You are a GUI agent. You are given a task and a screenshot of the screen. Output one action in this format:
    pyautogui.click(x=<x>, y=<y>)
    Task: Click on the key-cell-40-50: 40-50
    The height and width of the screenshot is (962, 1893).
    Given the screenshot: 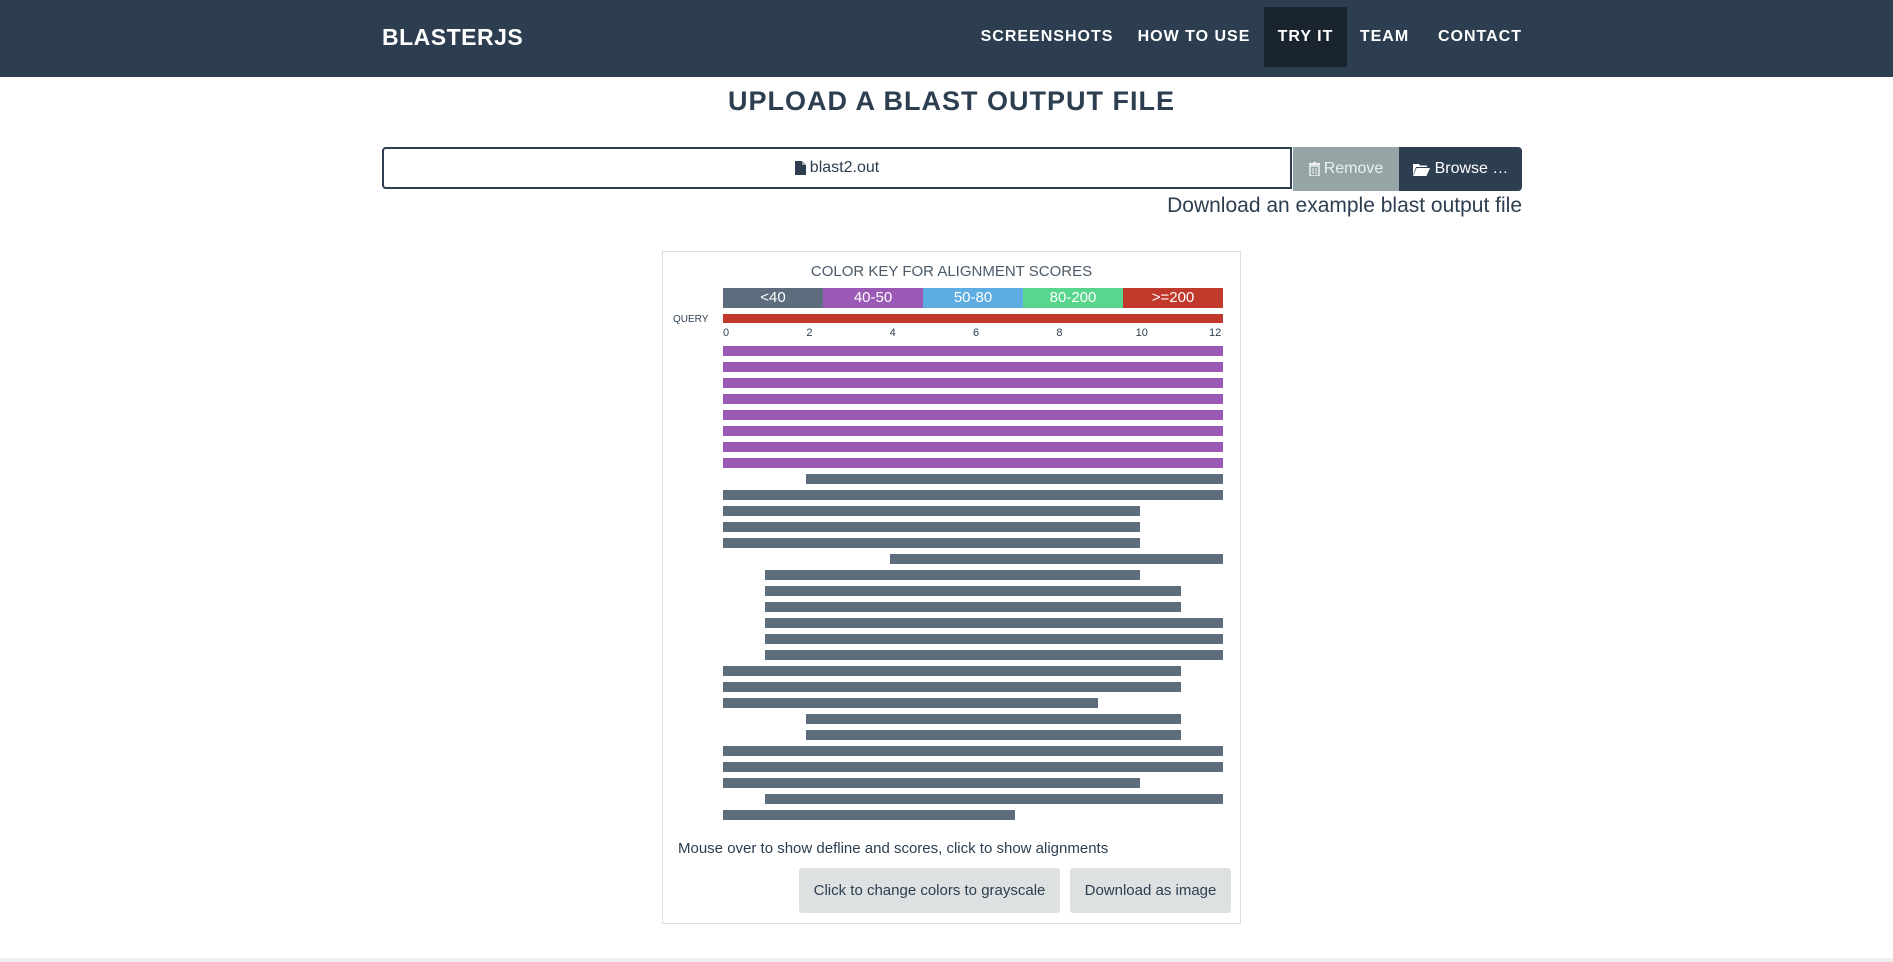 What is the action you would take?
    pyautogui.click(x=873, y=298)
    